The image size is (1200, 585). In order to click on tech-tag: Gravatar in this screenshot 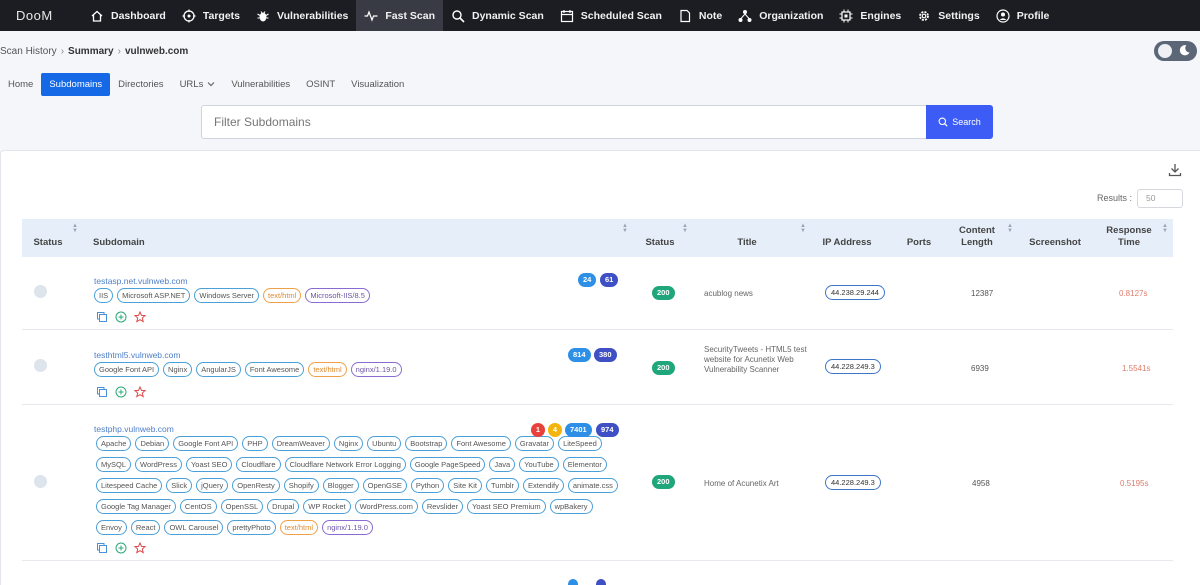, I will do `click(534, 443)`.